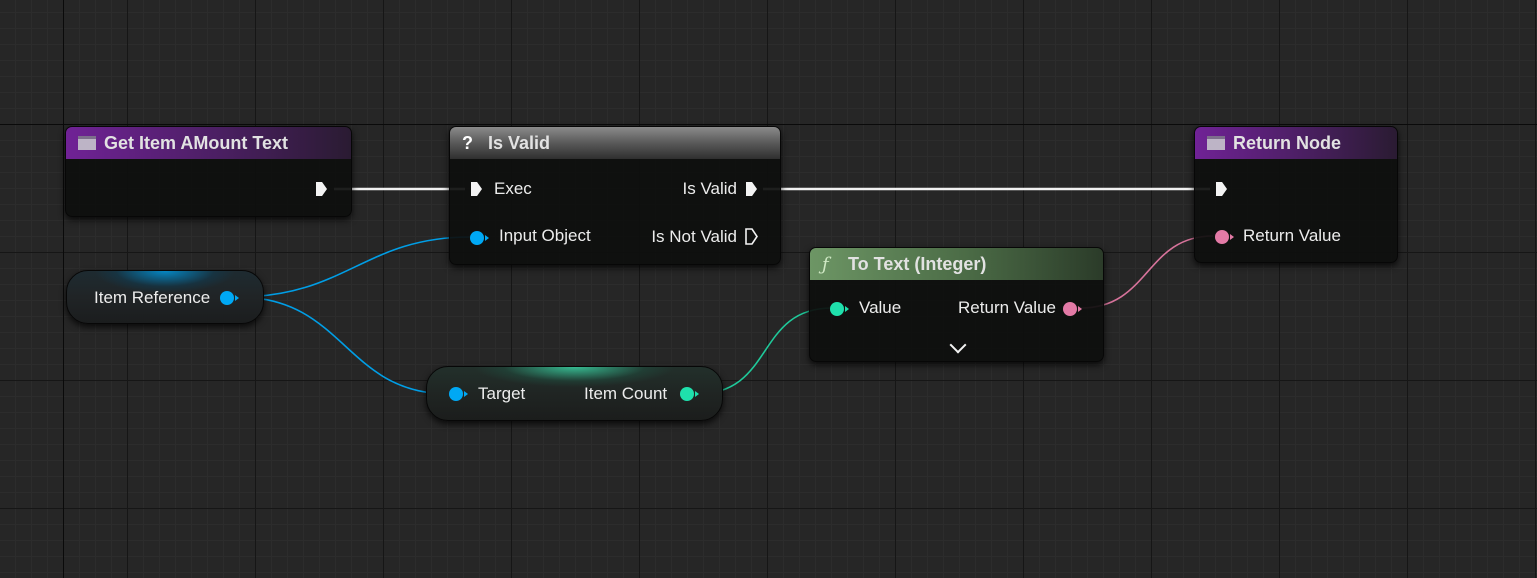 This screenshot has width=1537, height=578. What do you see at coordinates (956, 304) in the screenshot?
I see `to-text-integer-node: ƒ To Text (Integer) Value Return Value` at bounding box center [956, 304].